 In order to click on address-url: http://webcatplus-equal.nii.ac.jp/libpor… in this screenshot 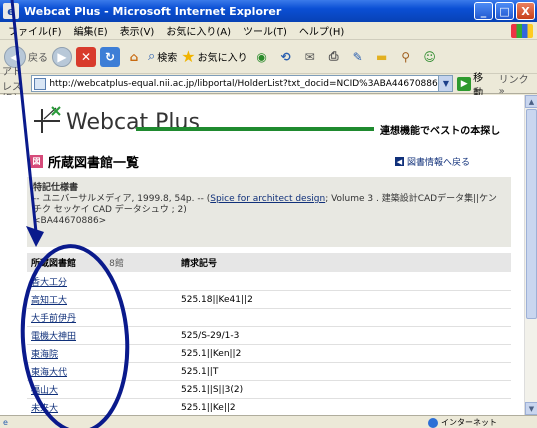, I will do `click(243, 83)`.